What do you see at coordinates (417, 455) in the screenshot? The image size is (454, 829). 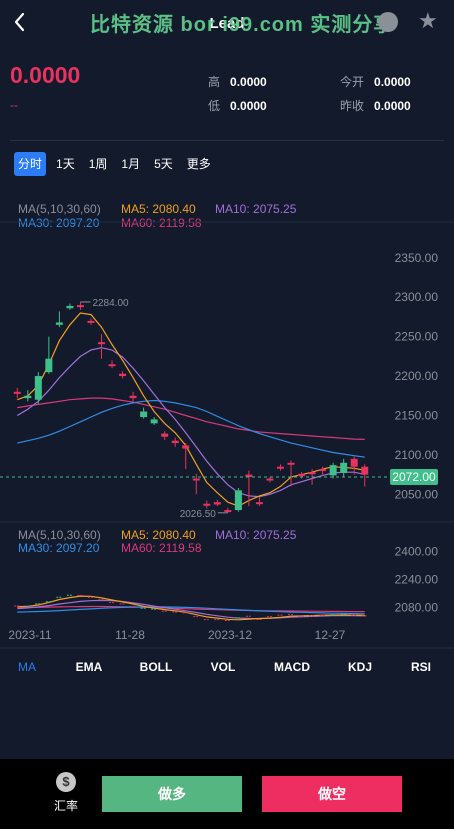 I see `y-tick-label: 2100.00` at bounding box center [417, 455].